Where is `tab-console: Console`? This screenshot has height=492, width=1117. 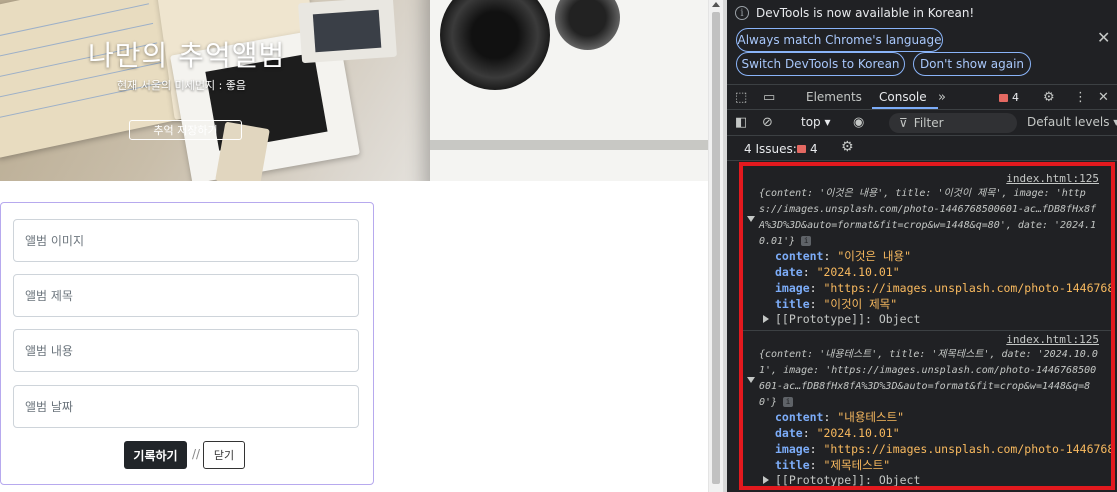 tab-console: Console is located at coordinates (903, 97).